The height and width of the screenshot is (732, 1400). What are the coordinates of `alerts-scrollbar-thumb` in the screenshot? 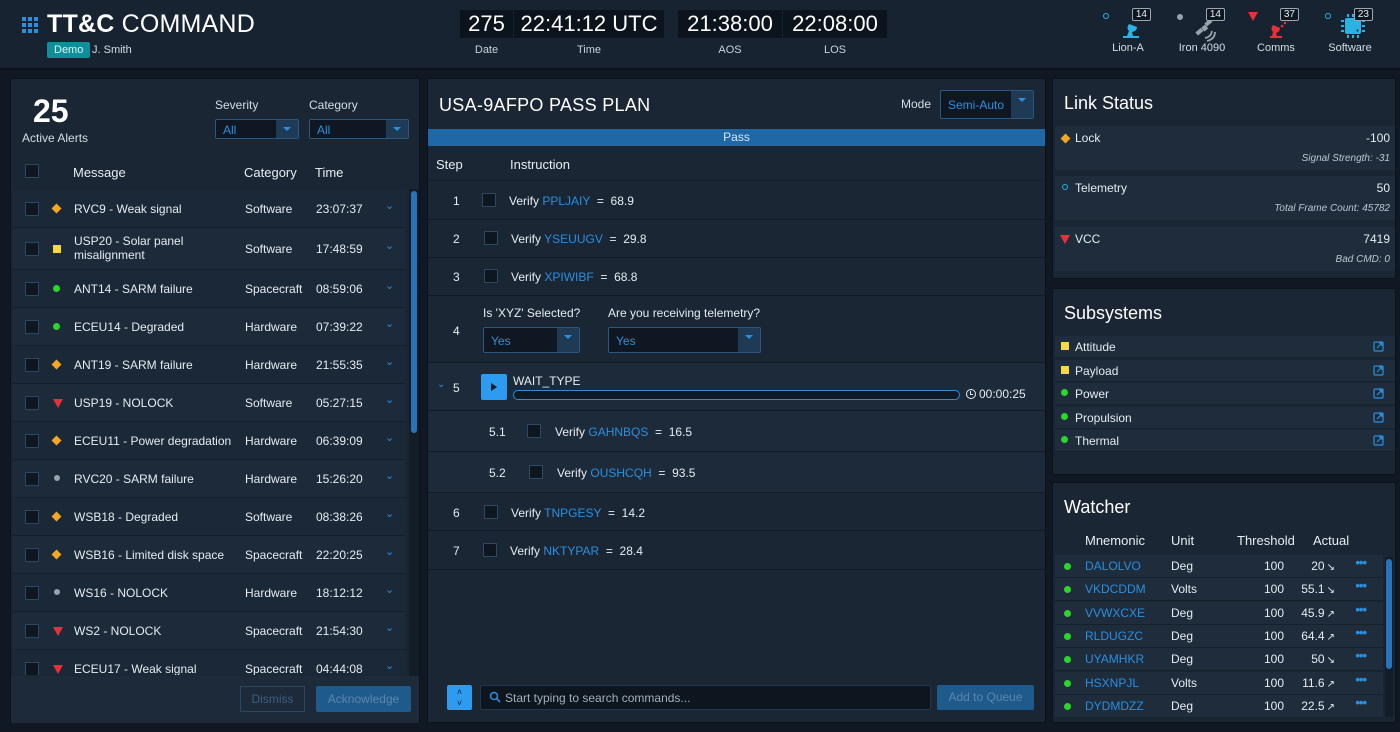 It's located at (414, 312).